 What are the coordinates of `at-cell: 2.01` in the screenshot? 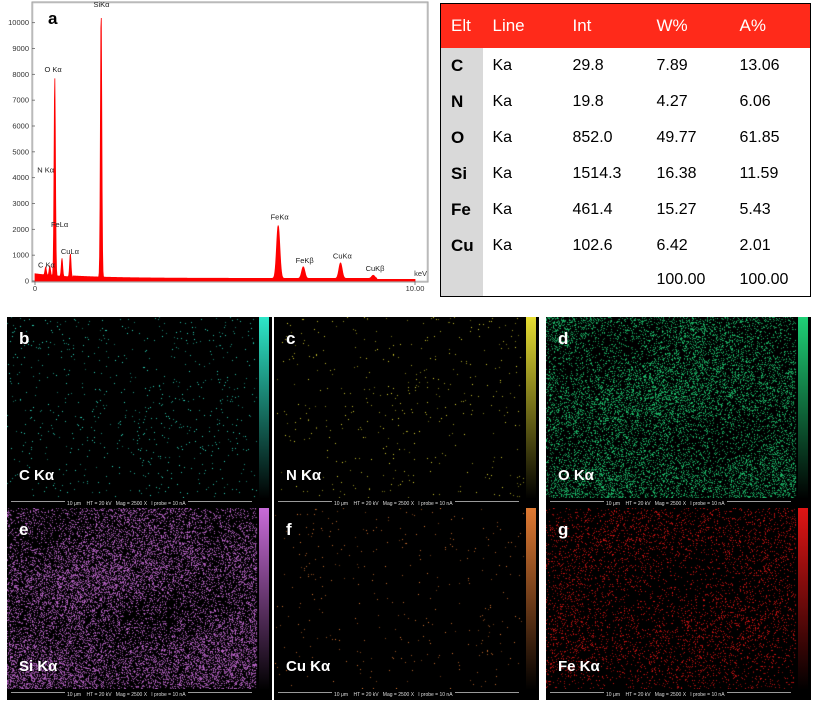 It's located at (755, 245).